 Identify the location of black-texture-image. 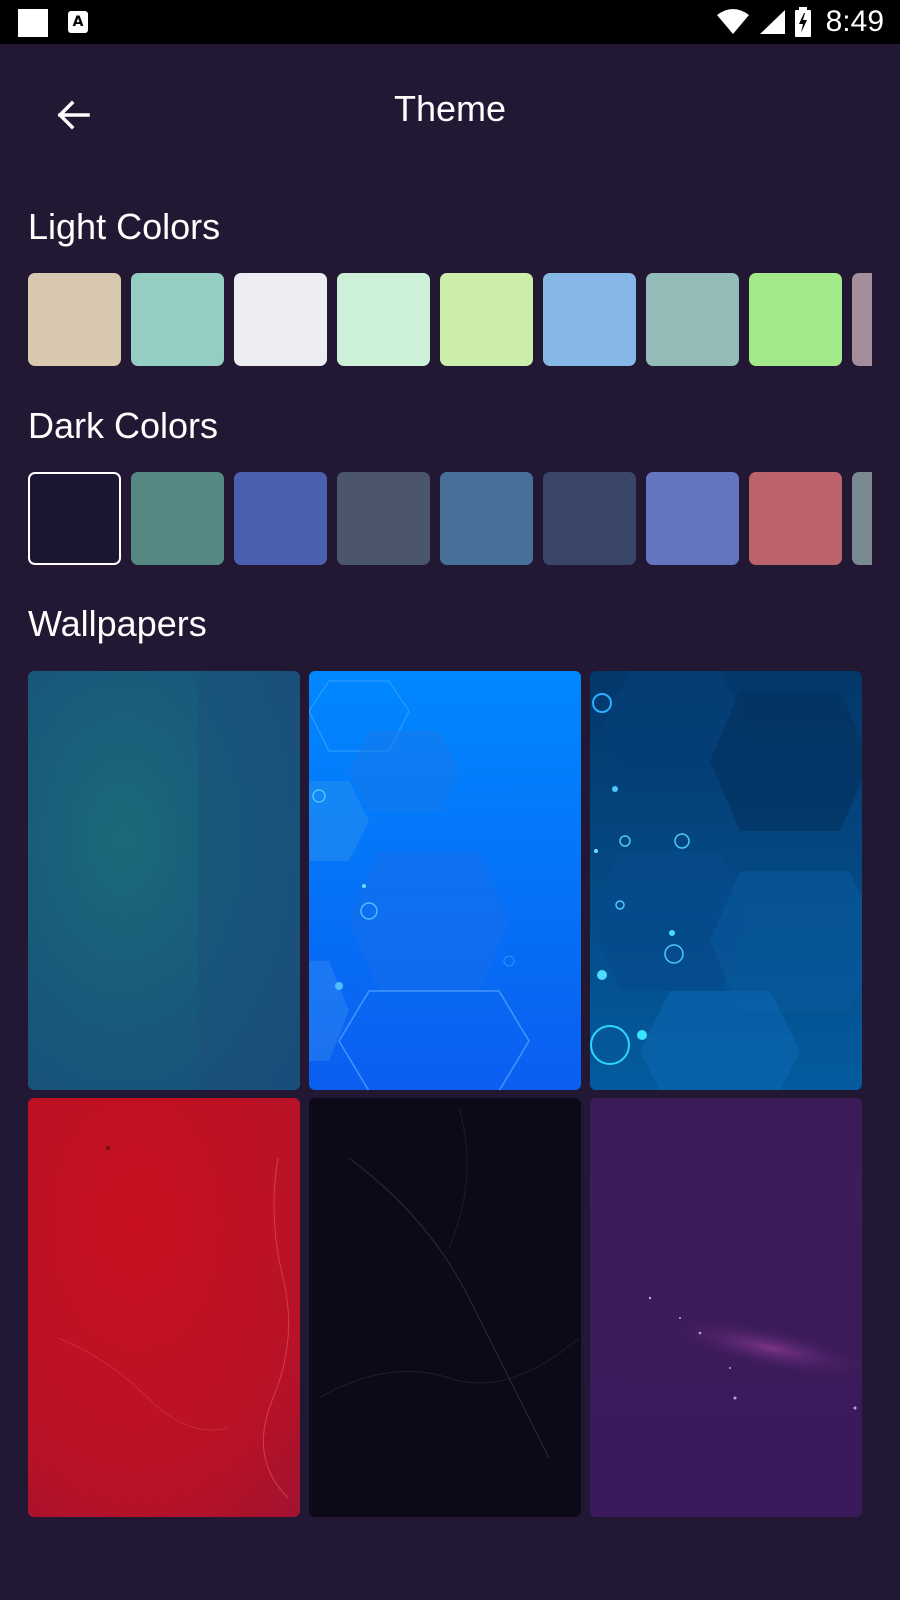
(445, 1307).